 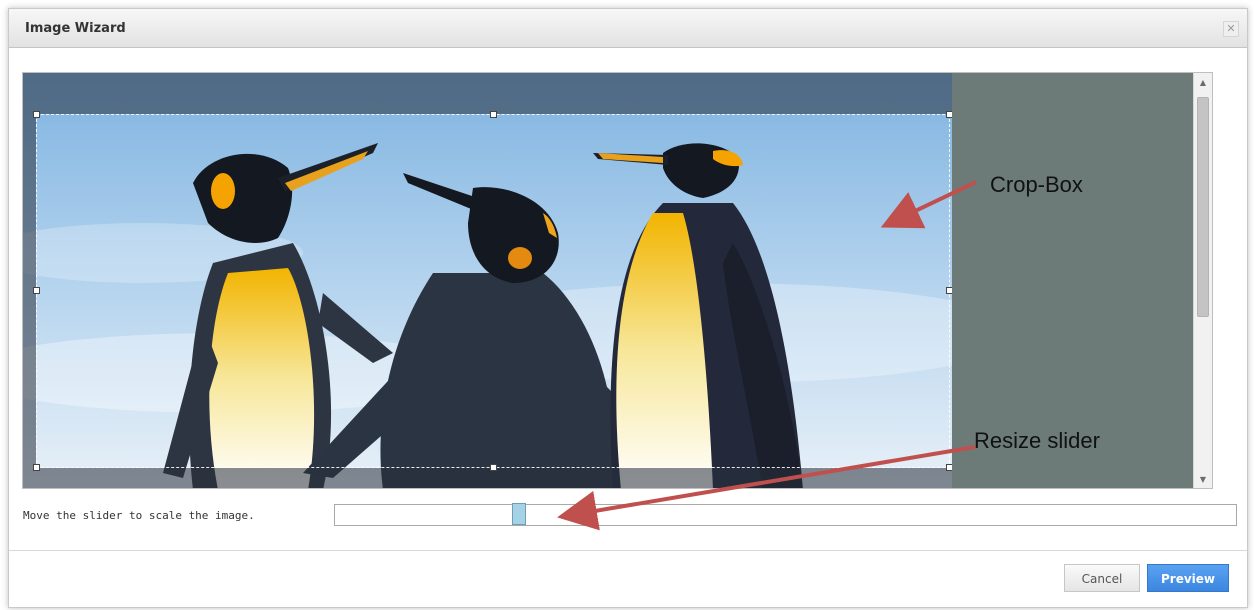 What do you see at coordinates (493, 467) in the screenshot?
I see `crop-handle-bottom-center` at bounding box center [493, 467].